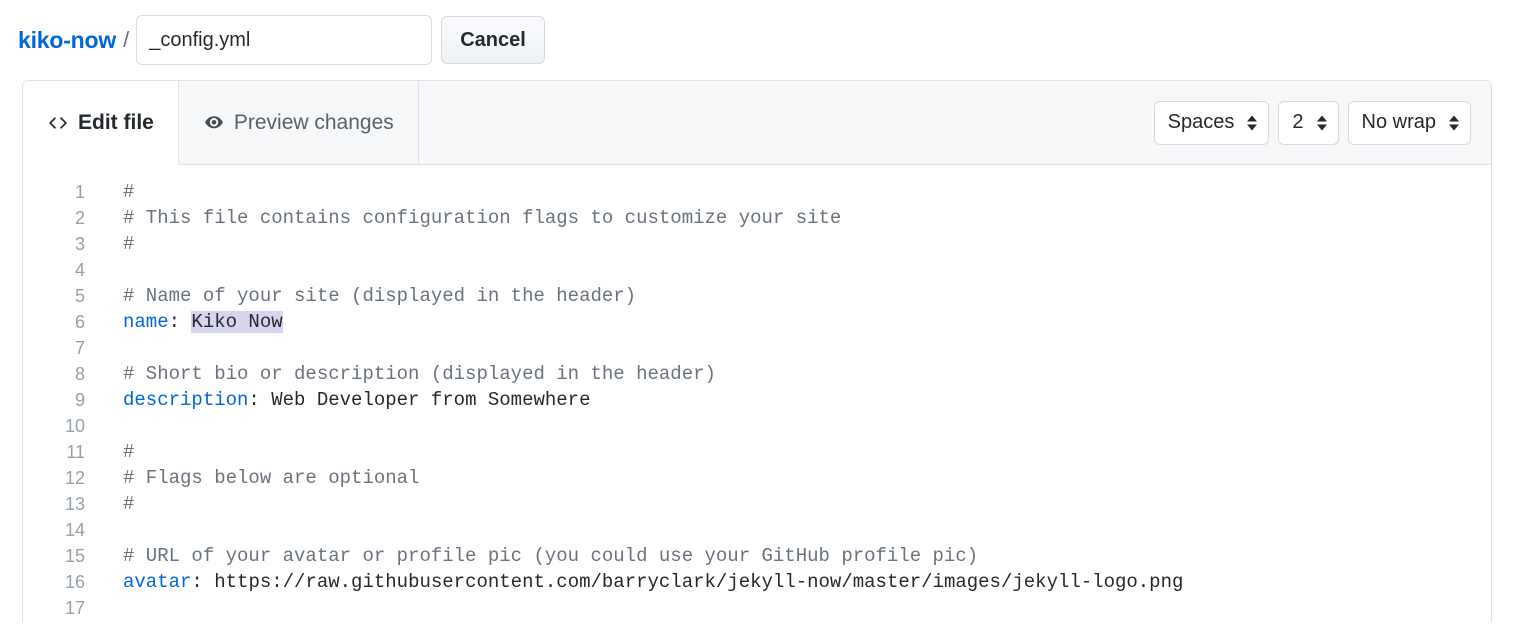  Describe the element at coordinates (79, 322) in the screenshot. I see `line-number: 6` at that location.